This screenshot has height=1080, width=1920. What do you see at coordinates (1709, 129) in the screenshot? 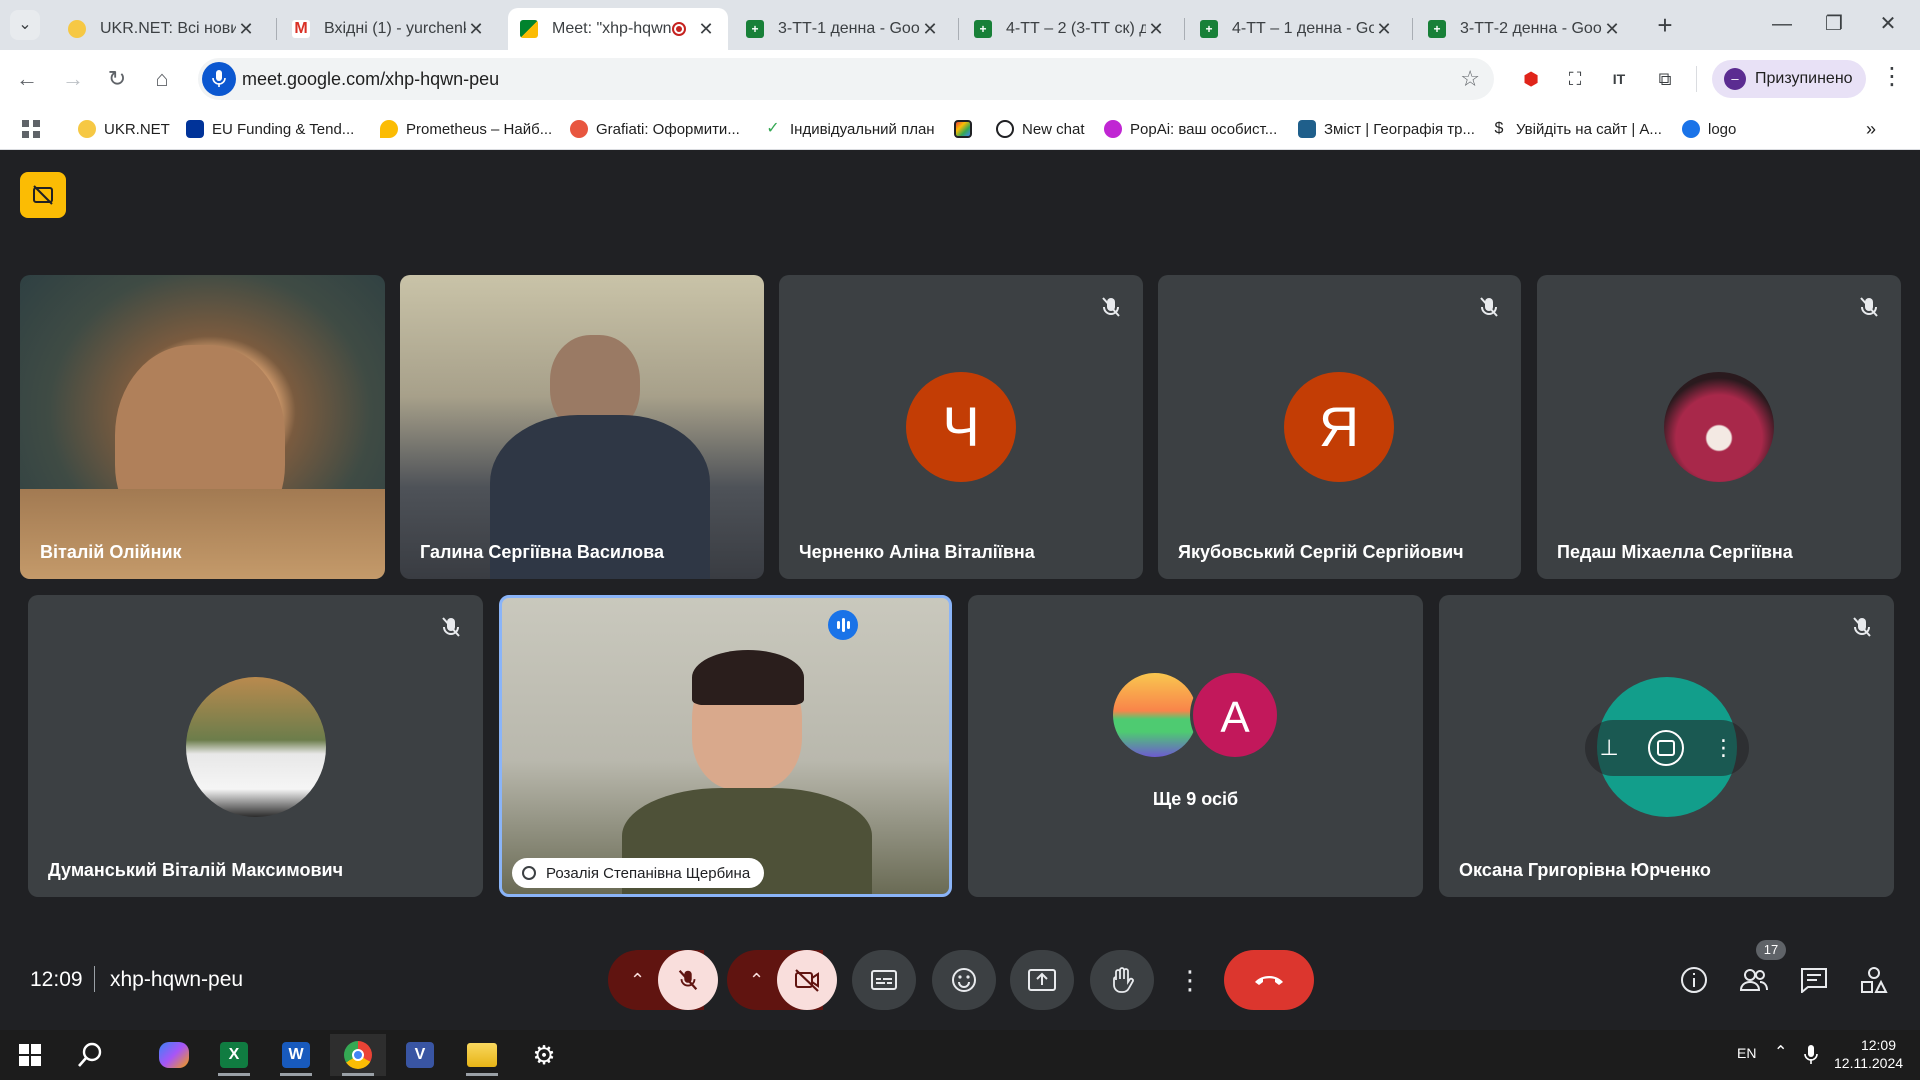
I see `bookmark-logo: logo` at bounding box center [1709, 129].